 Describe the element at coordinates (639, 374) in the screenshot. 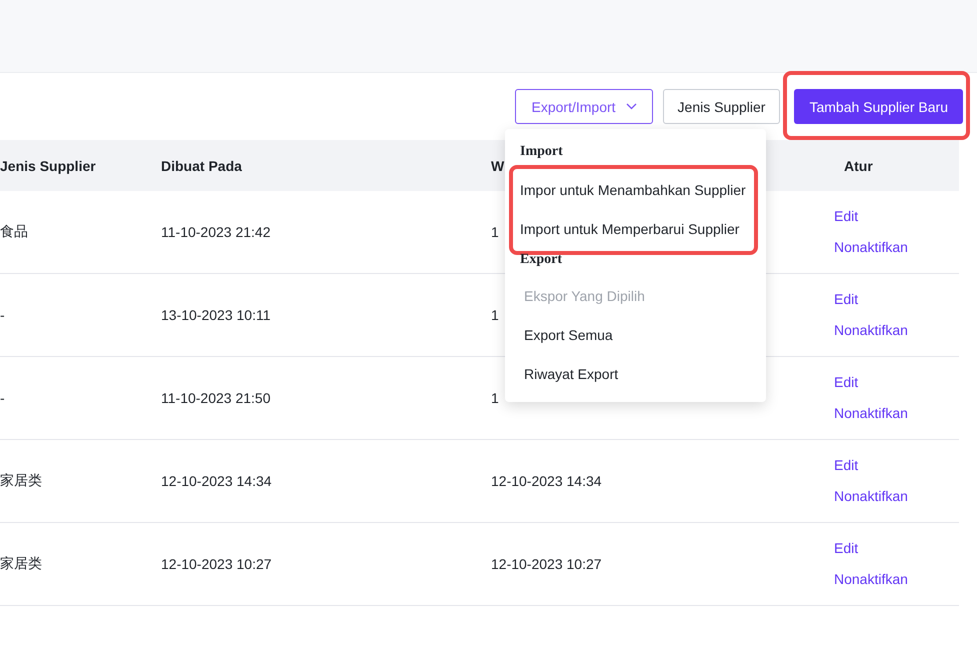

I see `menu-item: Riwayat Export` at that location.